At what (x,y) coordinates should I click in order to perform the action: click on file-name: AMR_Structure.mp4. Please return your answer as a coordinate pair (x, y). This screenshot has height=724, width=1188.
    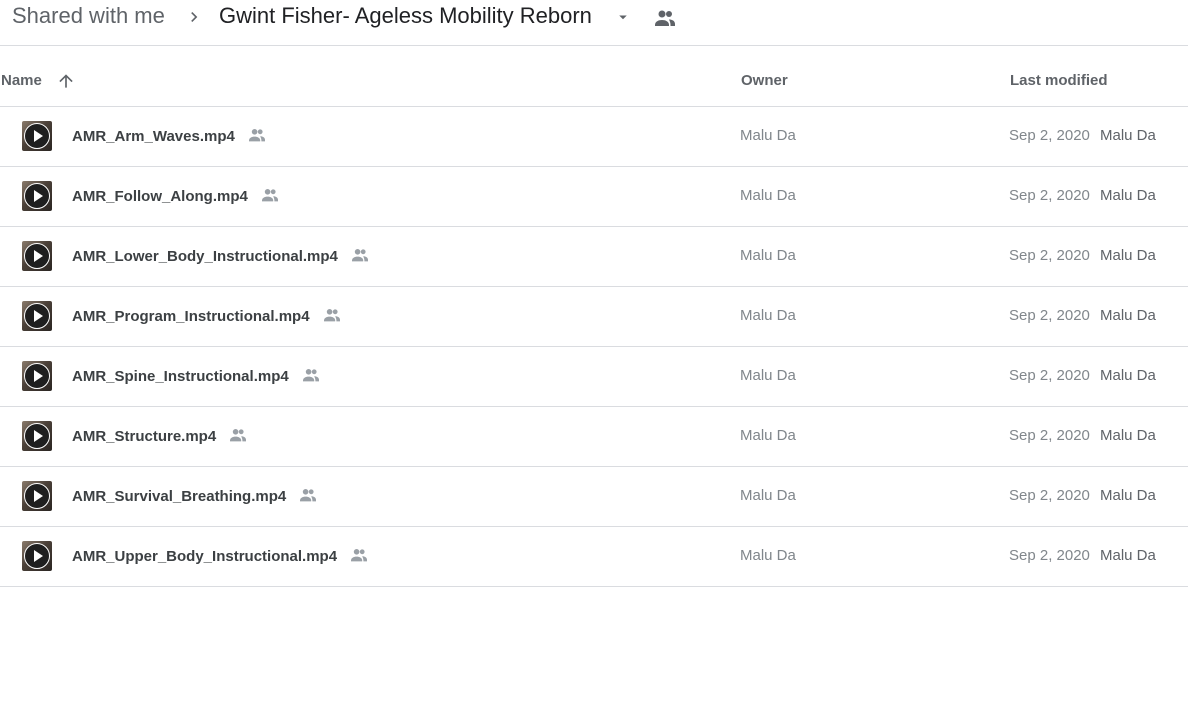
    Looking at the image, I should click on (144, 436).